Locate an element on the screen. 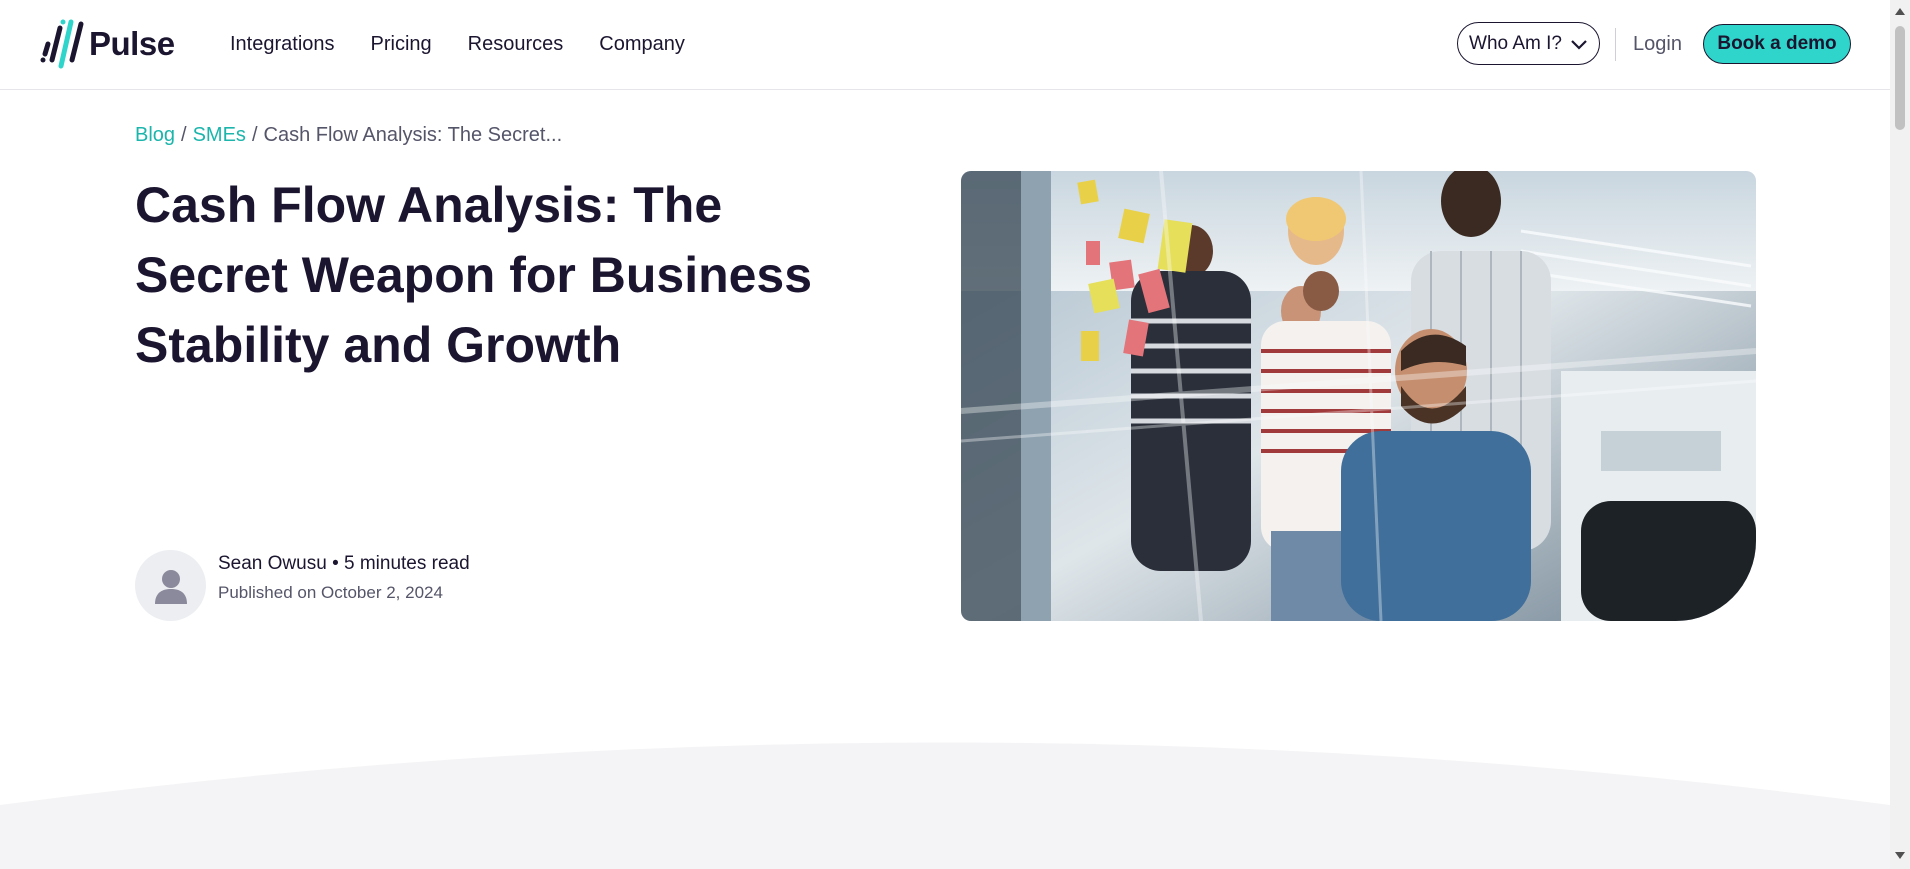 This screenshot has height=869, width=1910. author-avatar is located at coordinates (170, 585).